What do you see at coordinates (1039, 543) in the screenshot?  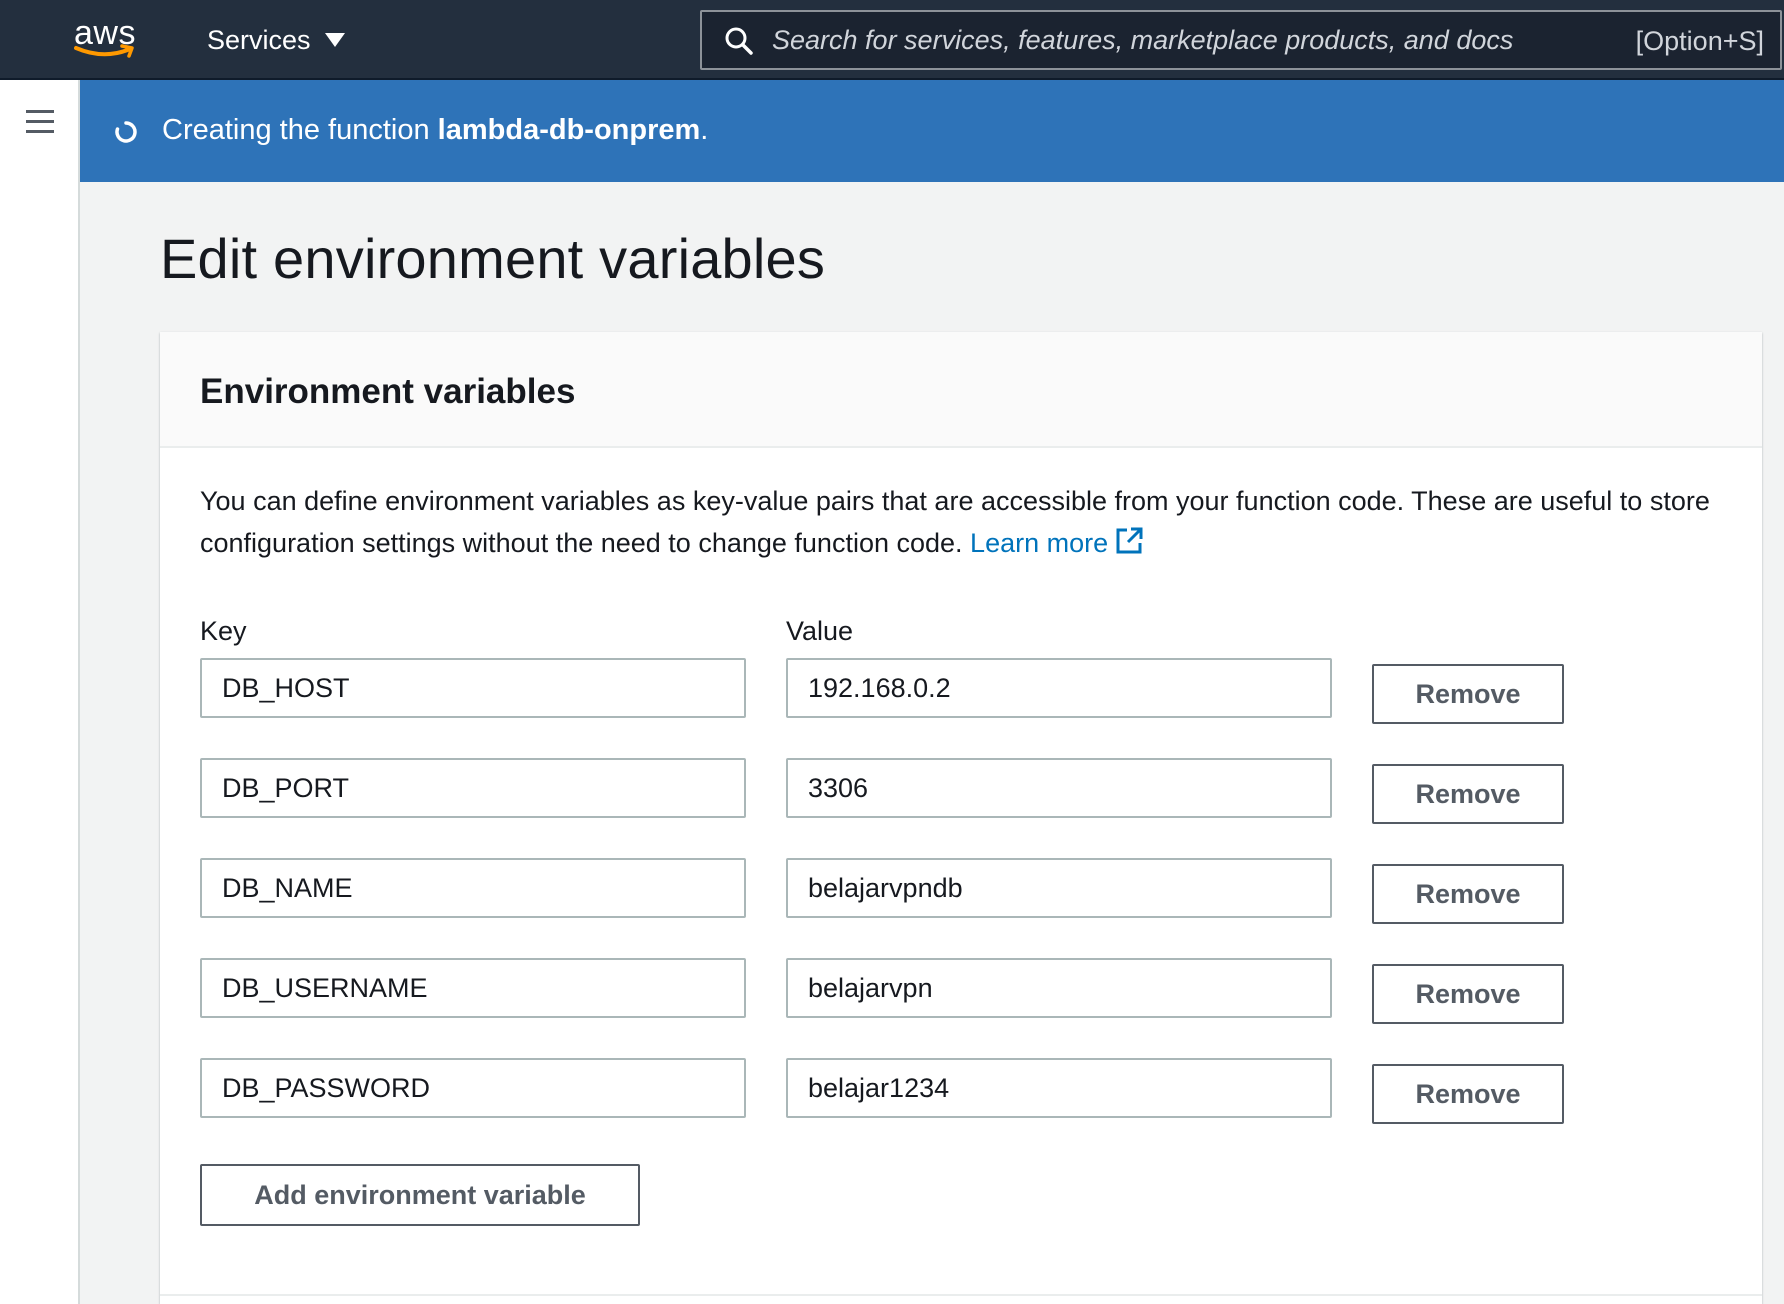 I see `learn-more-label: Learn more` at bounding box center [1039, 543].